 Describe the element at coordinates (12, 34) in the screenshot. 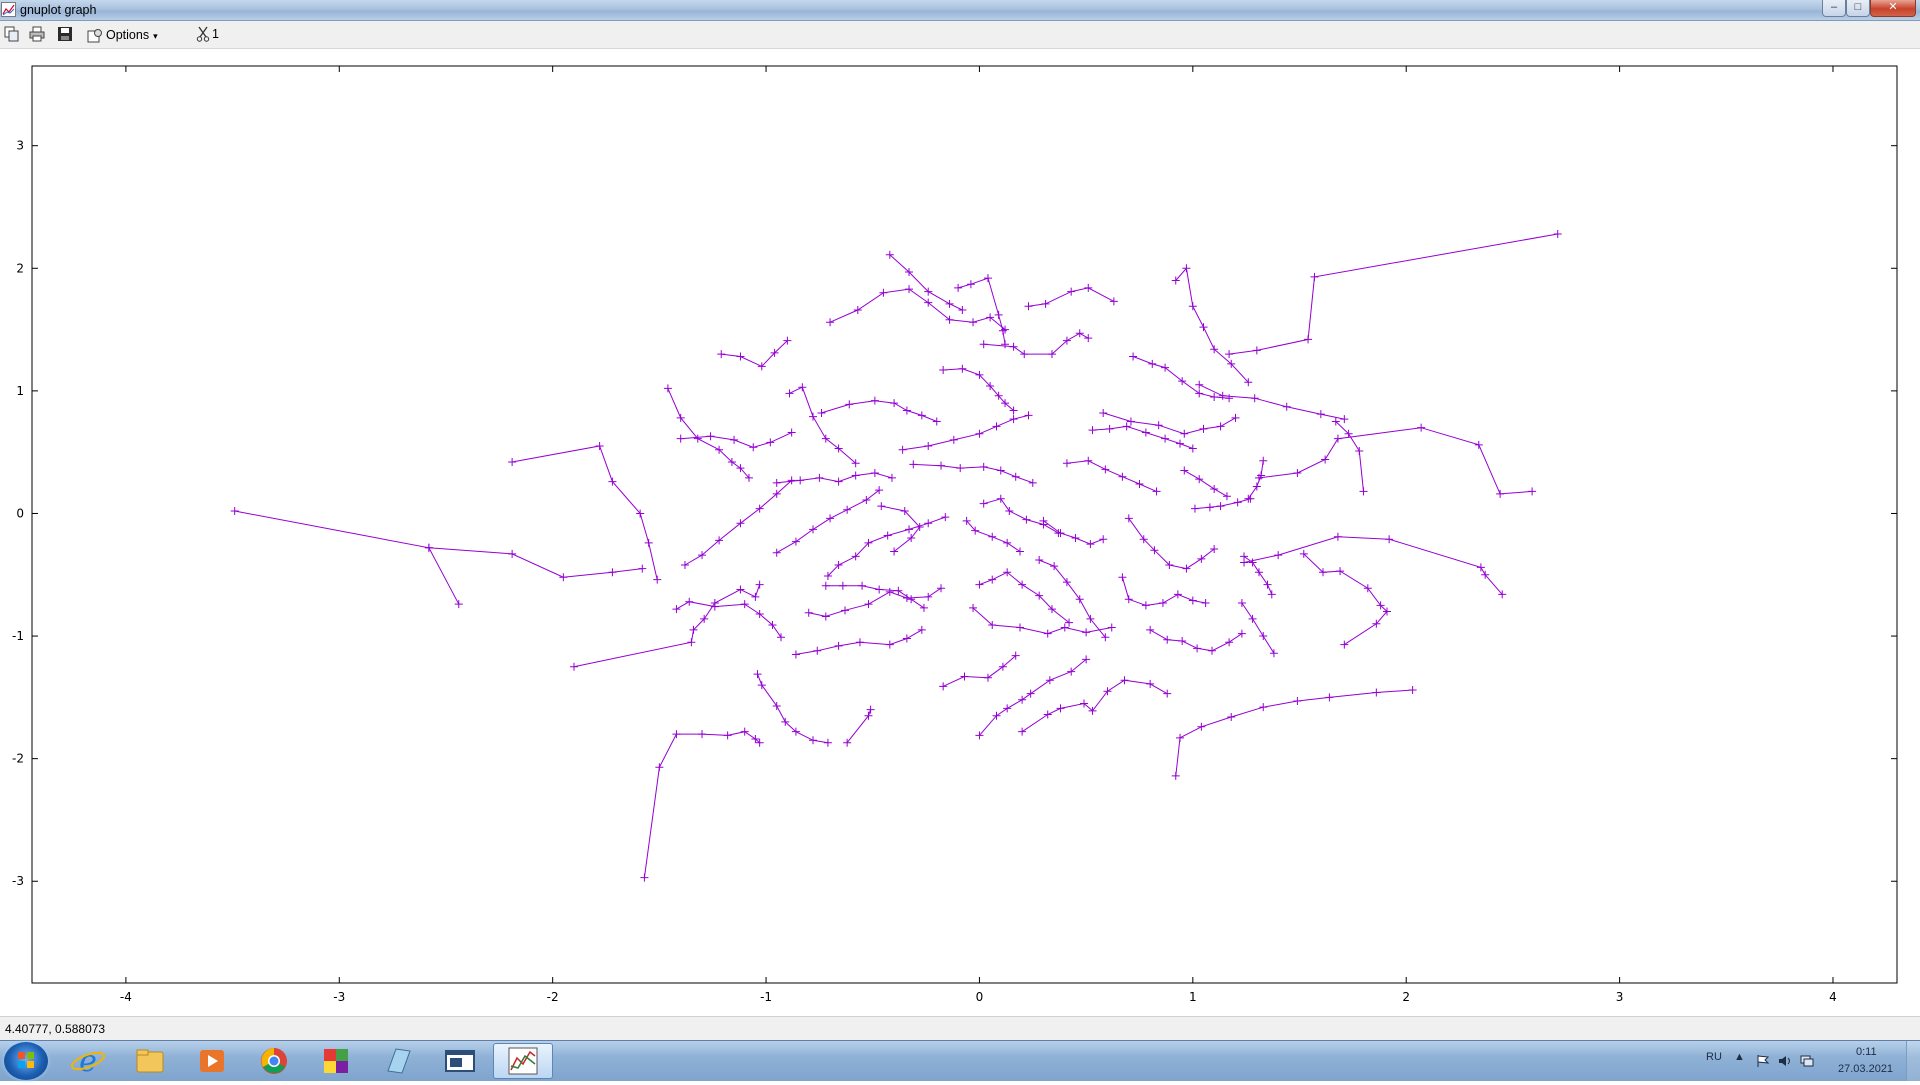

I see `copy-icon` at that location.